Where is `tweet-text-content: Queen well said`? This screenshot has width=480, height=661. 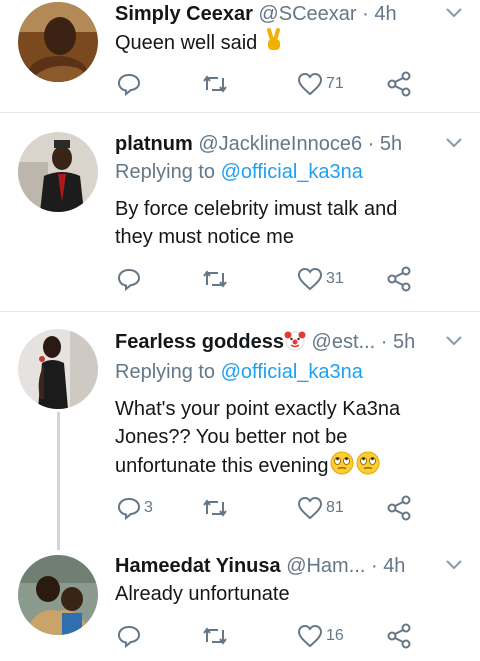
tweet-text-content: Queen well said is located at coordinates (186, 43).